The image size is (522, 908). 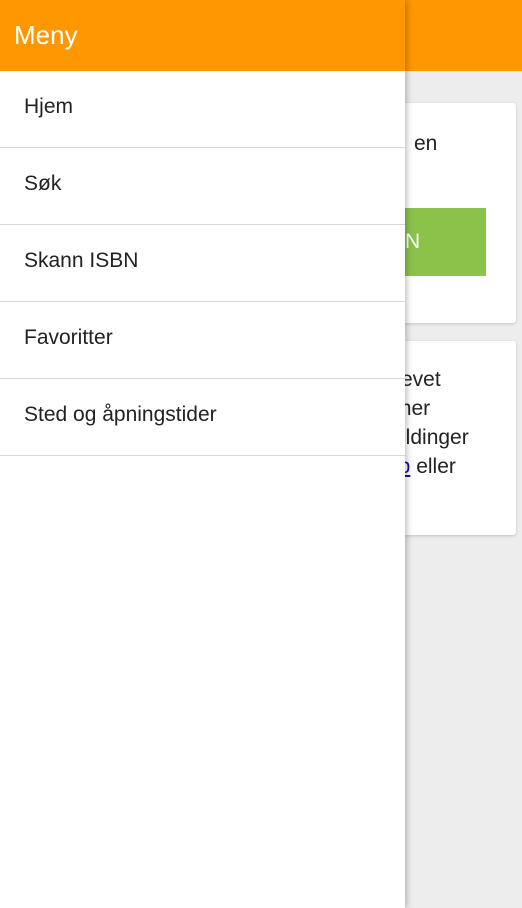 What do you see at coordinates (431, 423) in the screenshot?
I see `message-text: revet mer eldinger ib eller` at bounding box center [431, 423].